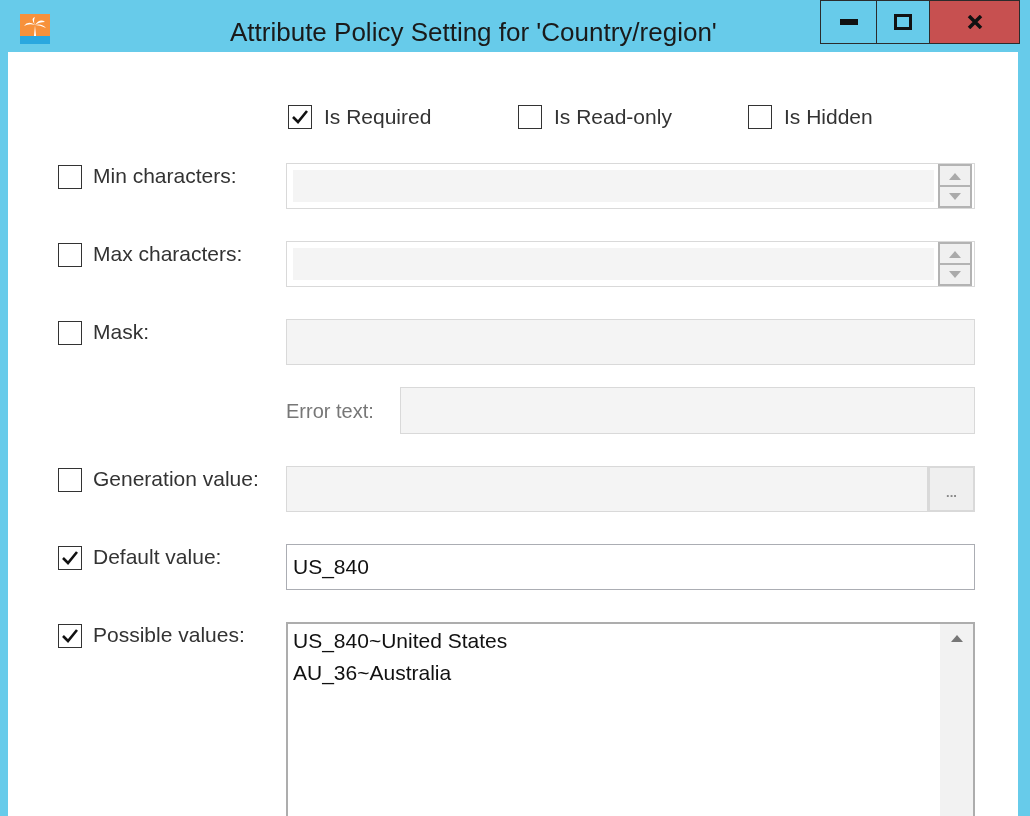 Image resolution: width=1030 pixels, height=816 pixels. I want to click on minimize-icon, so click(848, 22).